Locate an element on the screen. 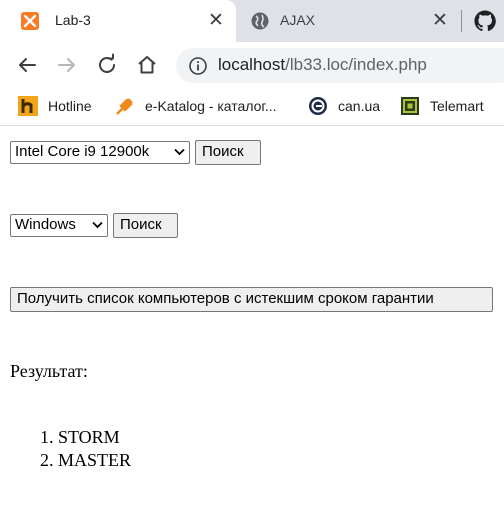 Image resolution: width=504 pixels, height=509 pixels. results-list: 1. STORM 2. MASTER is located at coordinates (85, 450).